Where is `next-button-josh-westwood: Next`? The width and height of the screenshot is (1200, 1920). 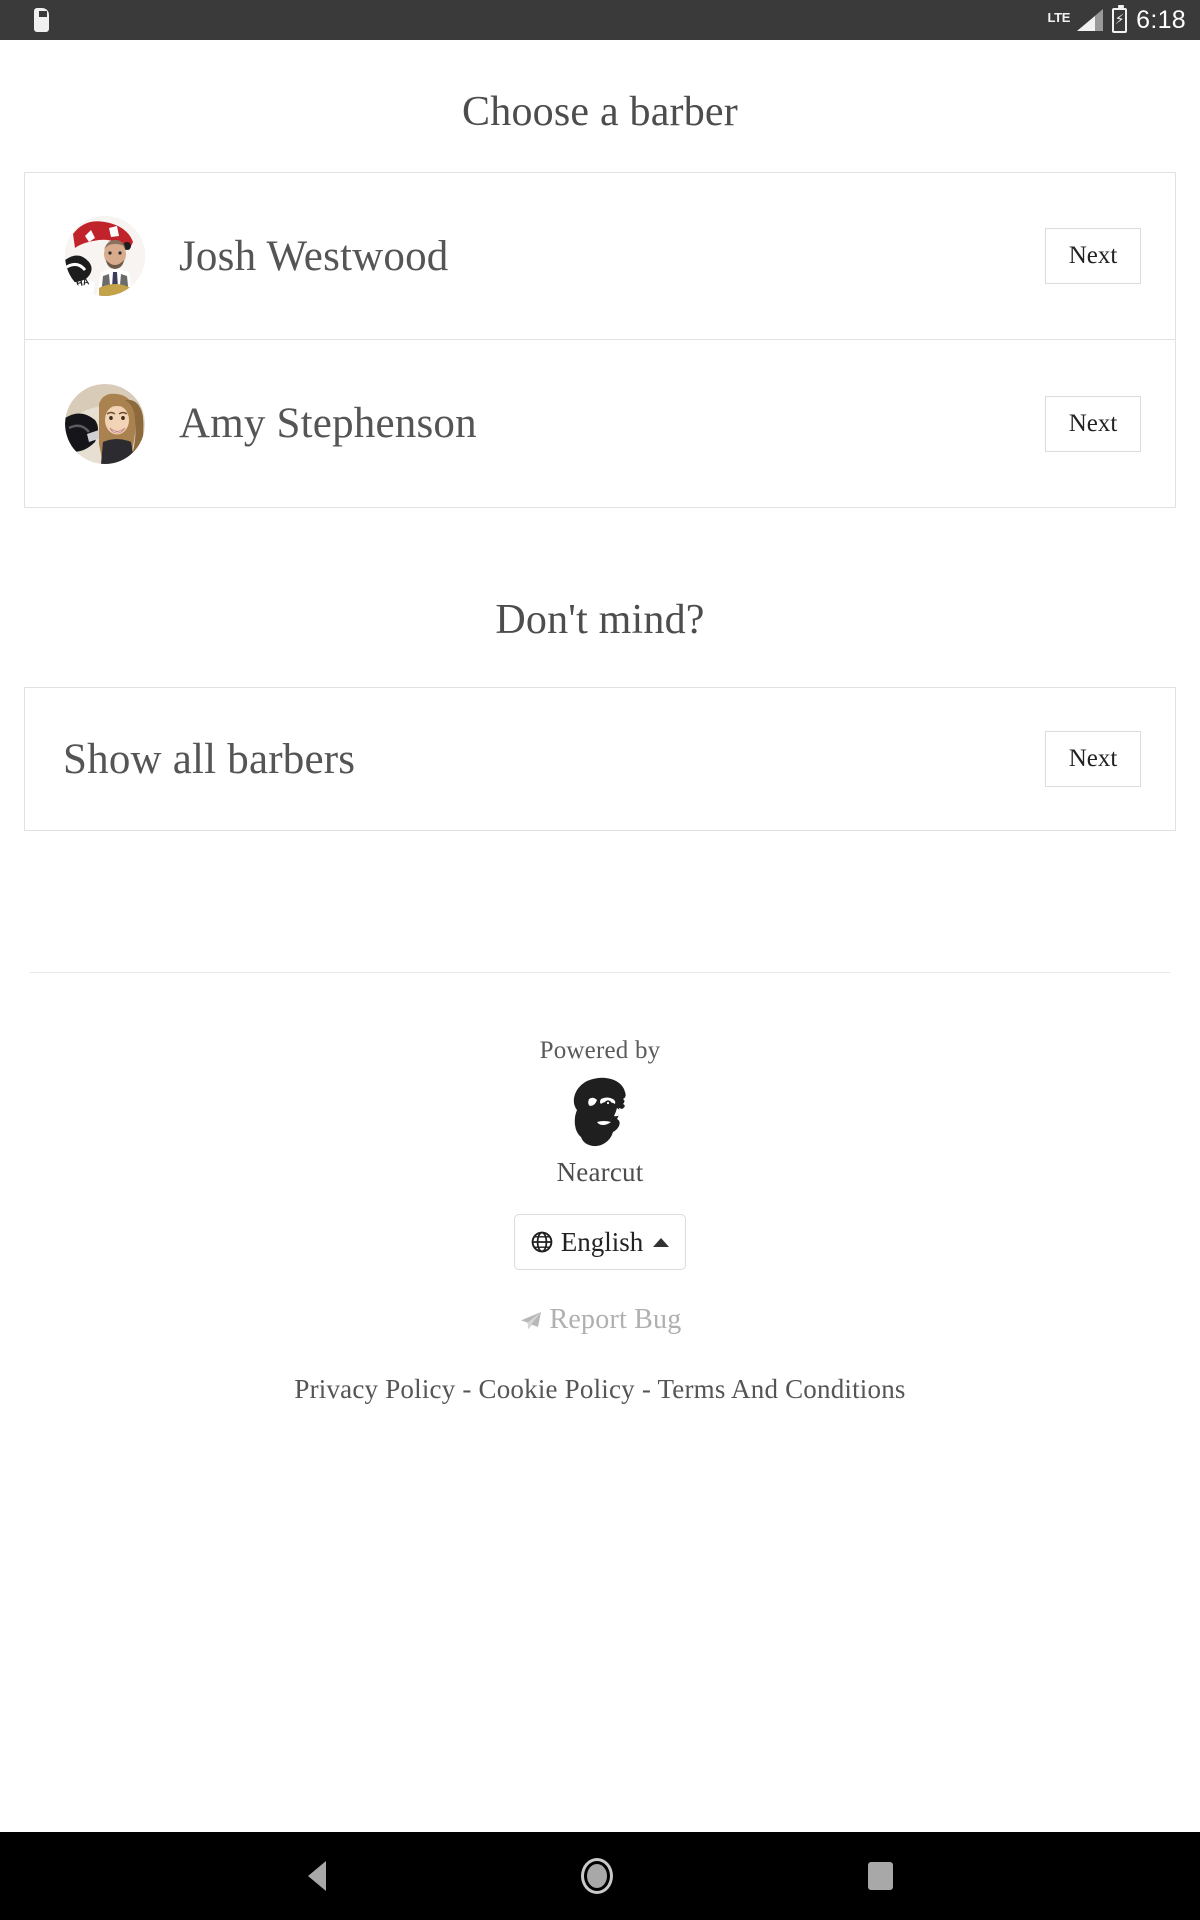
next-button-josh-westwood: Next is located at coordinates (1093, 256).